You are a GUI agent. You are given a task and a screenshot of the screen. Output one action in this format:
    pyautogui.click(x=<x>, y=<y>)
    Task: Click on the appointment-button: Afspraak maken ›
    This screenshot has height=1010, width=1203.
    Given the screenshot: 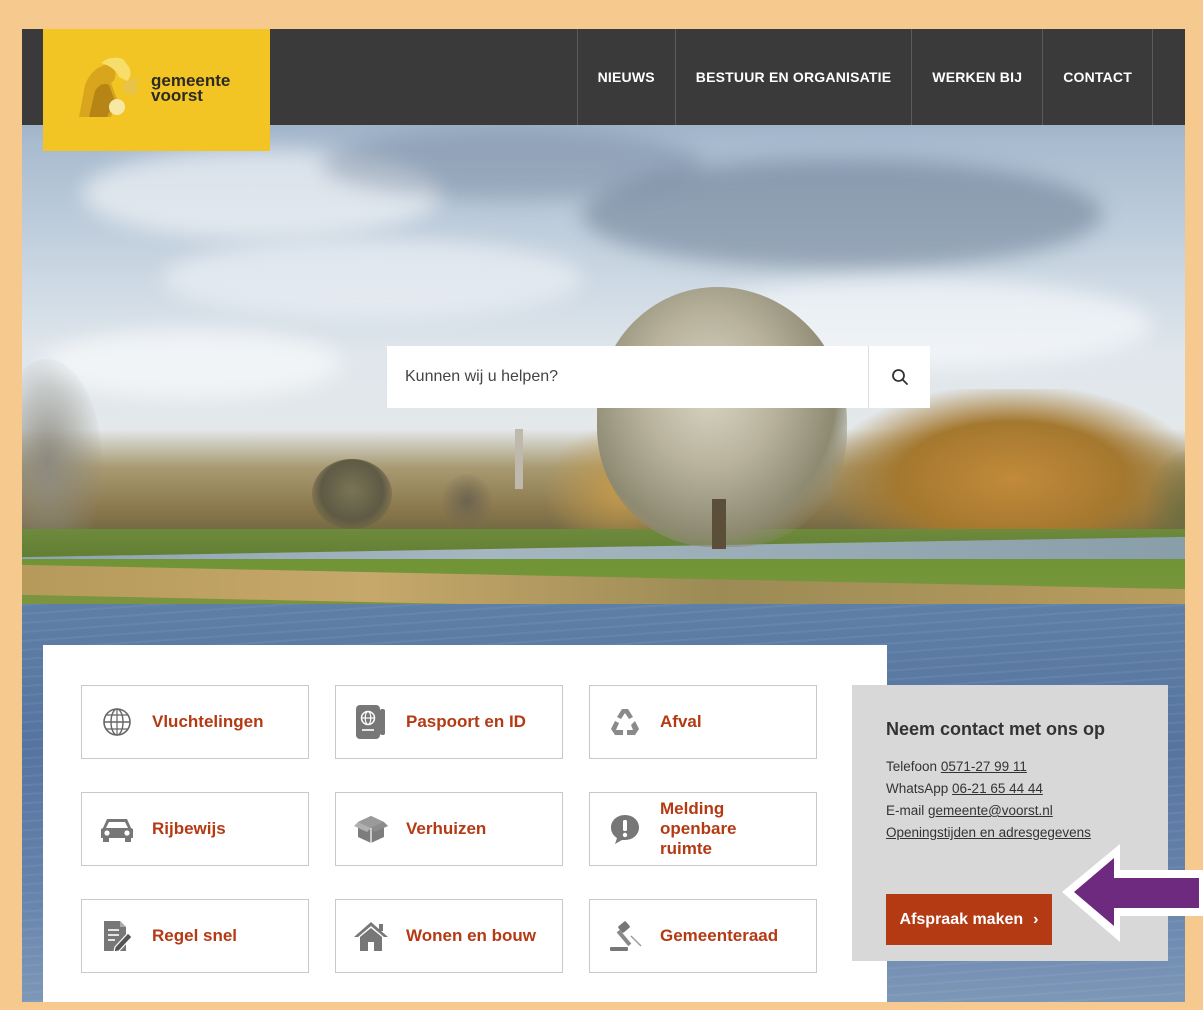 What is the action you would take?
    pyautogui.click(x=969, y=919)
    